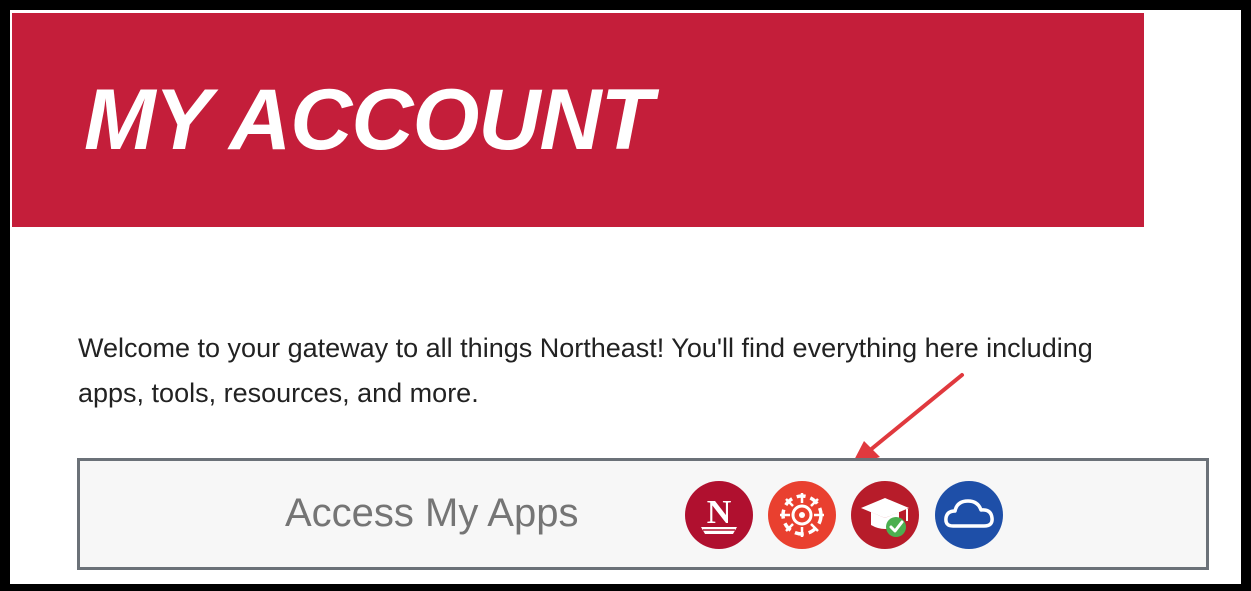 This screenshot has width=1251, height=591. I want to click on wheel-app-icon, so click(802, 515).